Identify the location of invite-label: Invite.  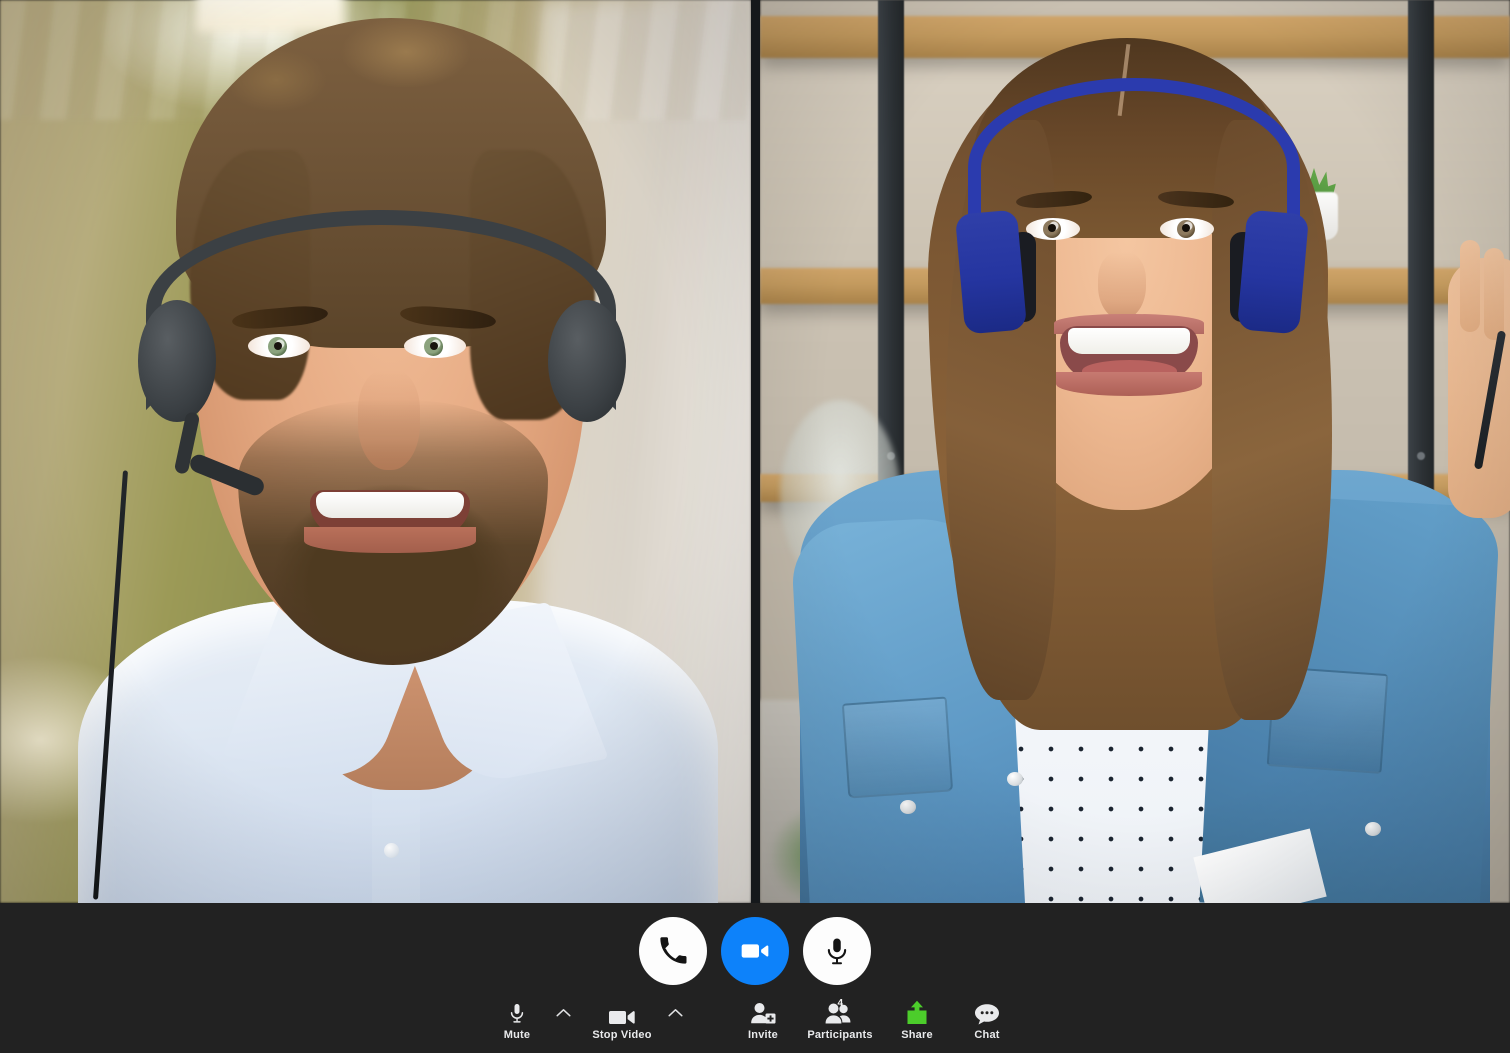
(763, 1035).